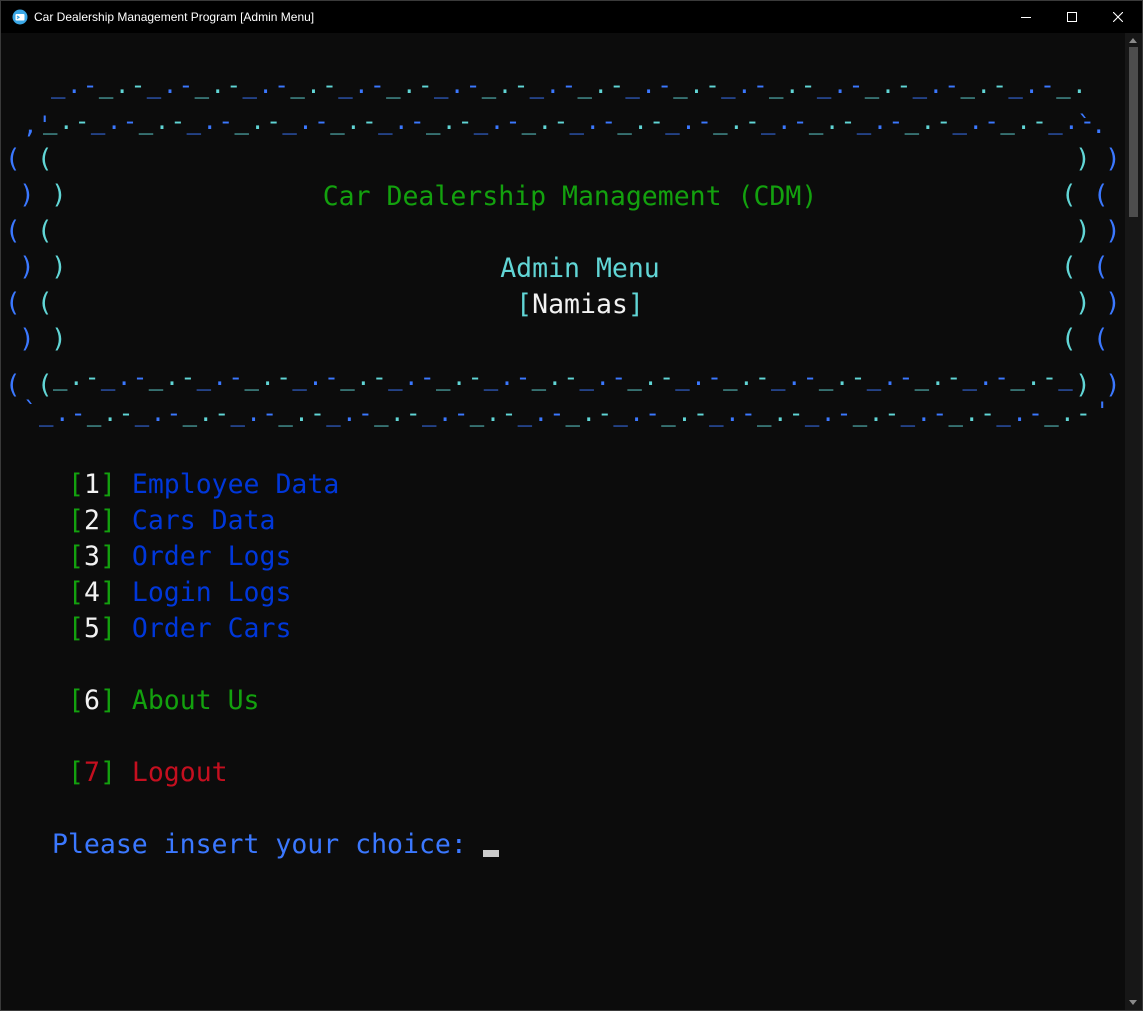 The width and height of the screenshot is (1143, 1011). What do you see at coordinates (580, 268) in the screenshot?
I see `banner-subtitle: Admin Menu` at bounding box center [580, 268].